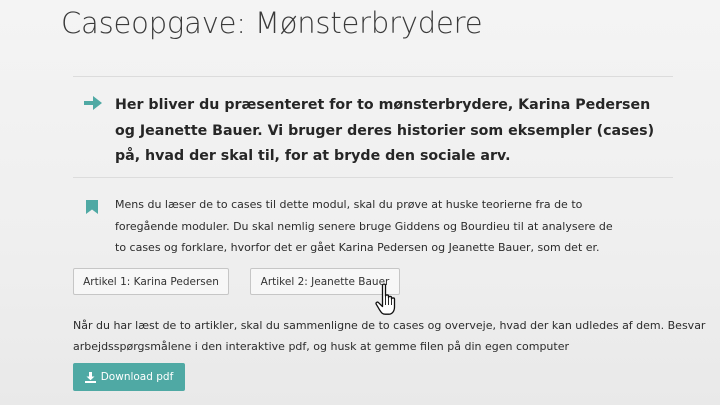 This screenshot has width=720, height=405. I want to click on article-1-button: Artikel 1: Karina Pedersen, so click(151, 281).